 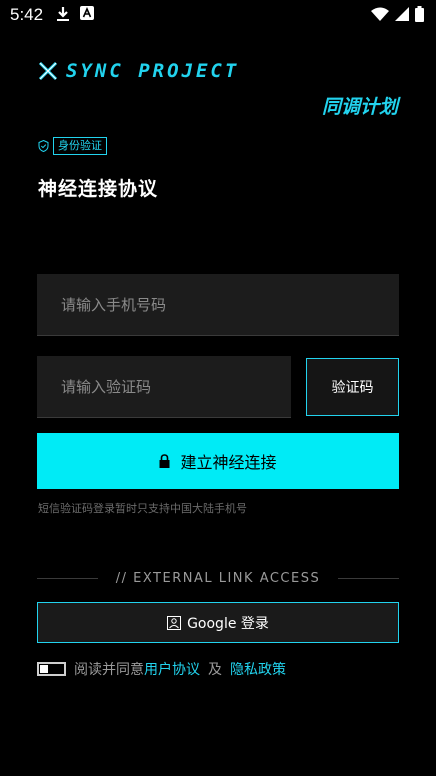 I want to click on app-subtitle: 同调计划, so click(x=359, y=107).